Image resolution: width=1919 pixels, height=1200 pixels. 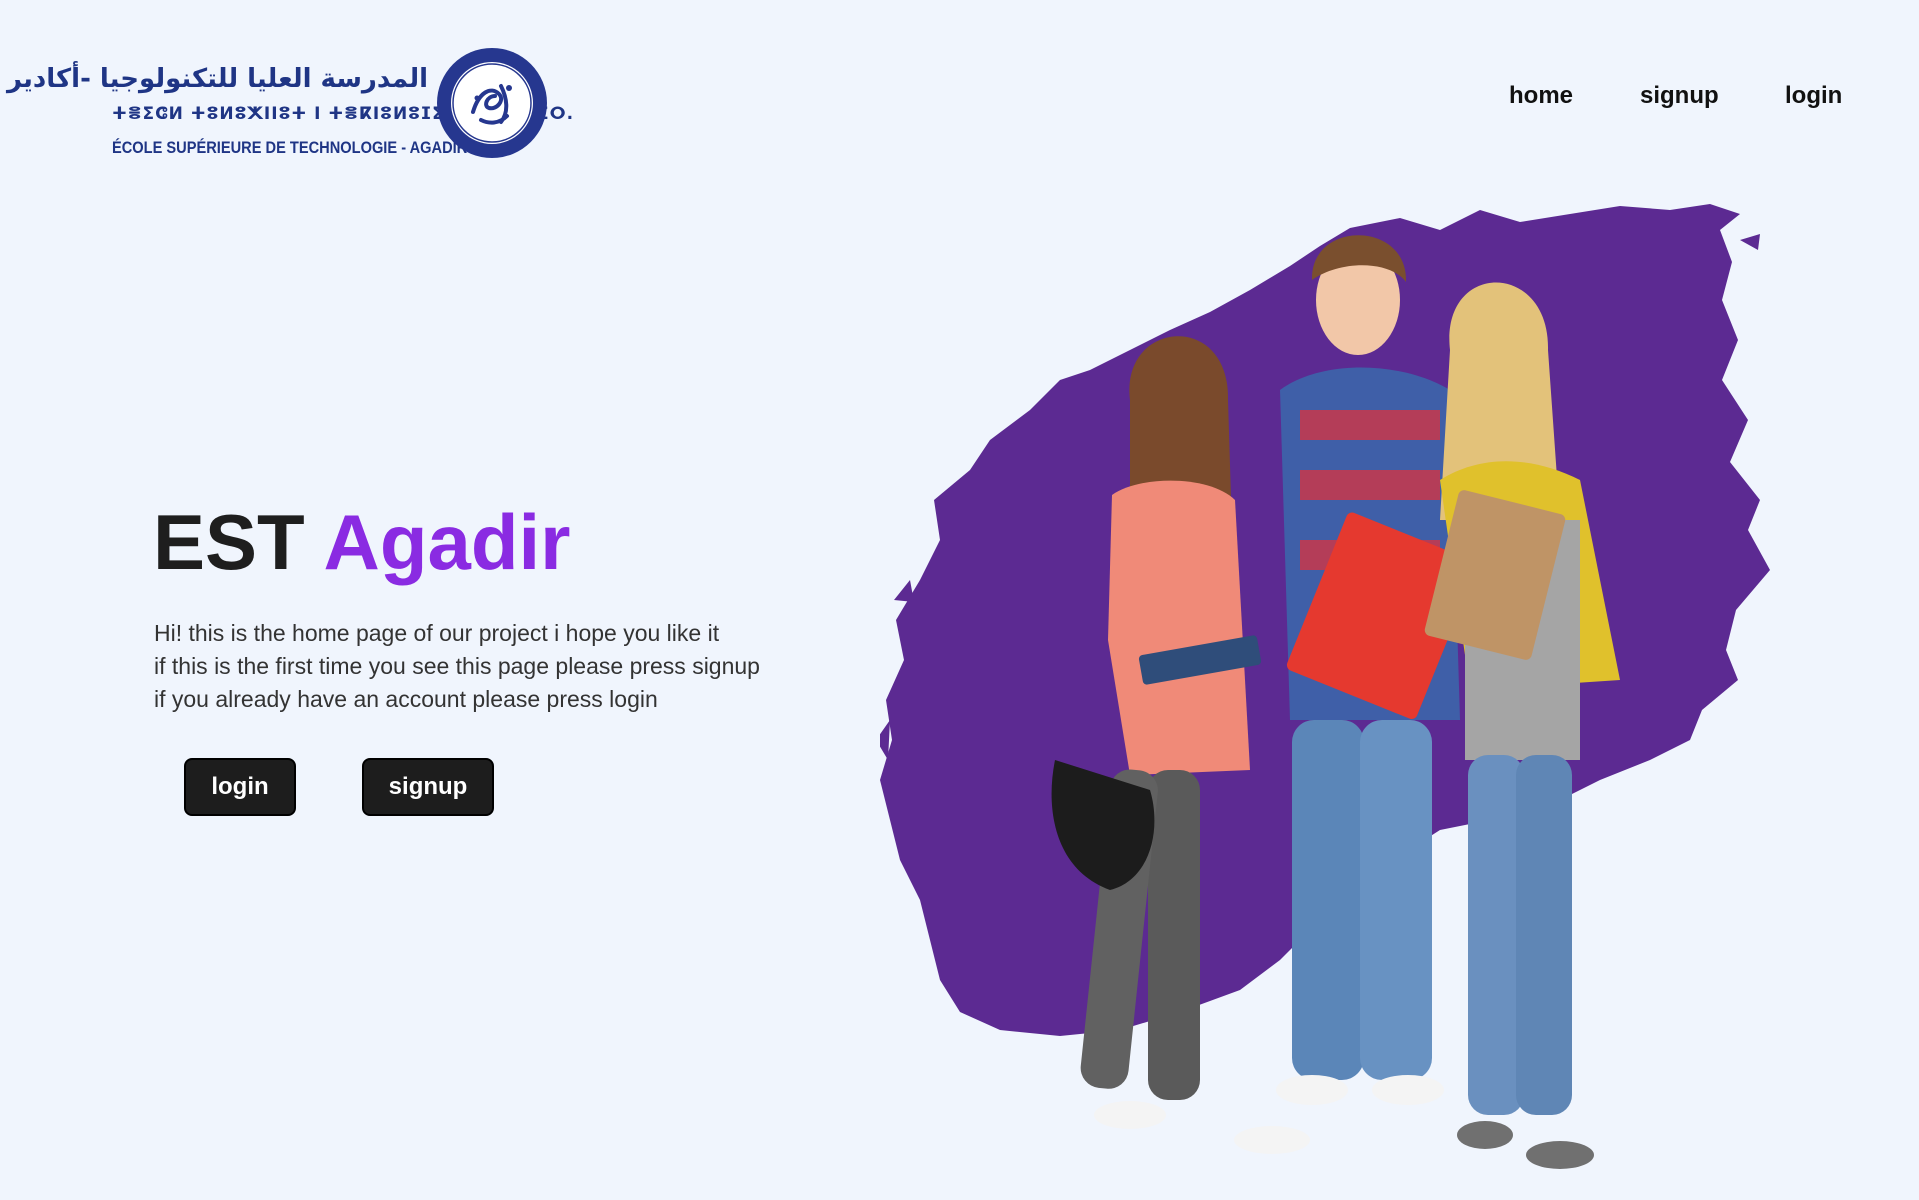 What do you see at coordinates (290, 147) in the screenshot?
I see `logo-latin-text: ÉCOLE SUPÉRIEURE DE TECHNOLOGIE - AGADIR` at bounding box center [290, 147].